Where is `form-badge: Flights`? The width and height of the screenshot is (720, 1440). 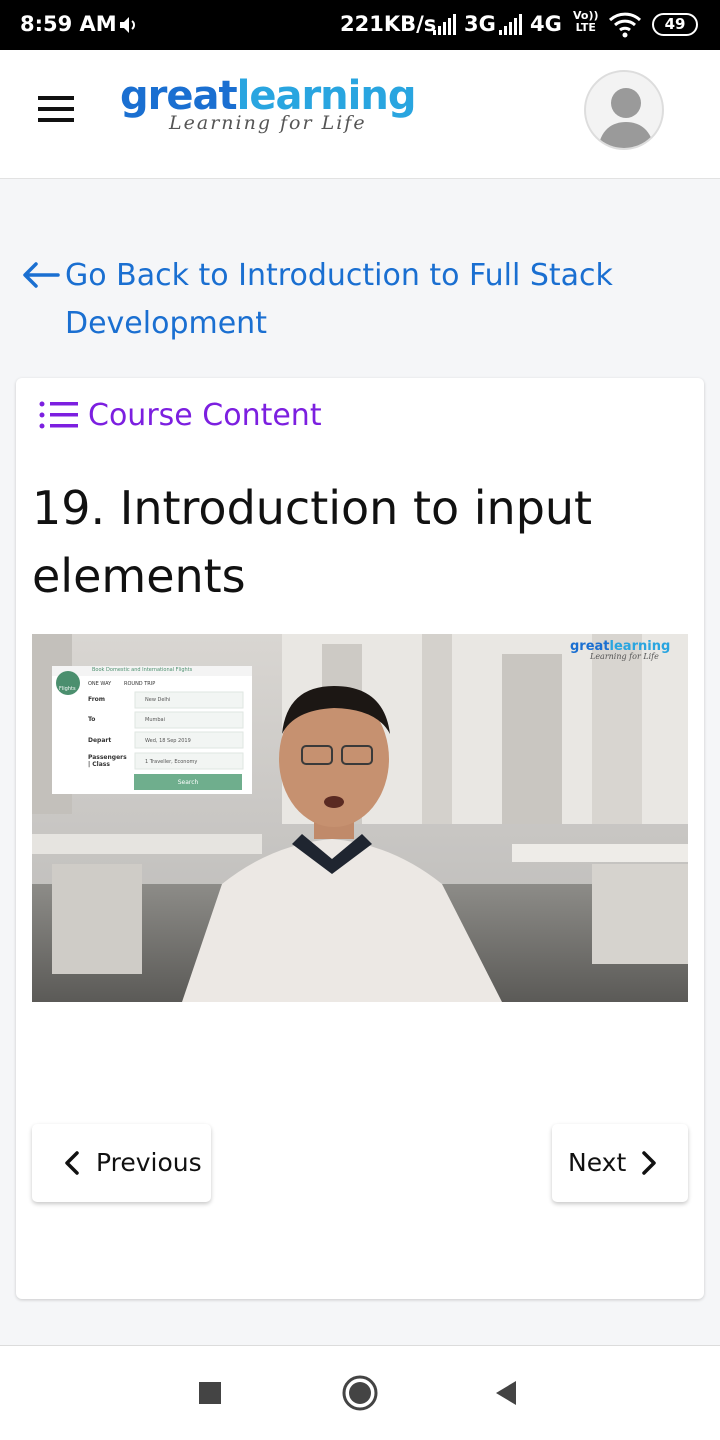 form-badge: Flights is located at coordinates (67, 689).